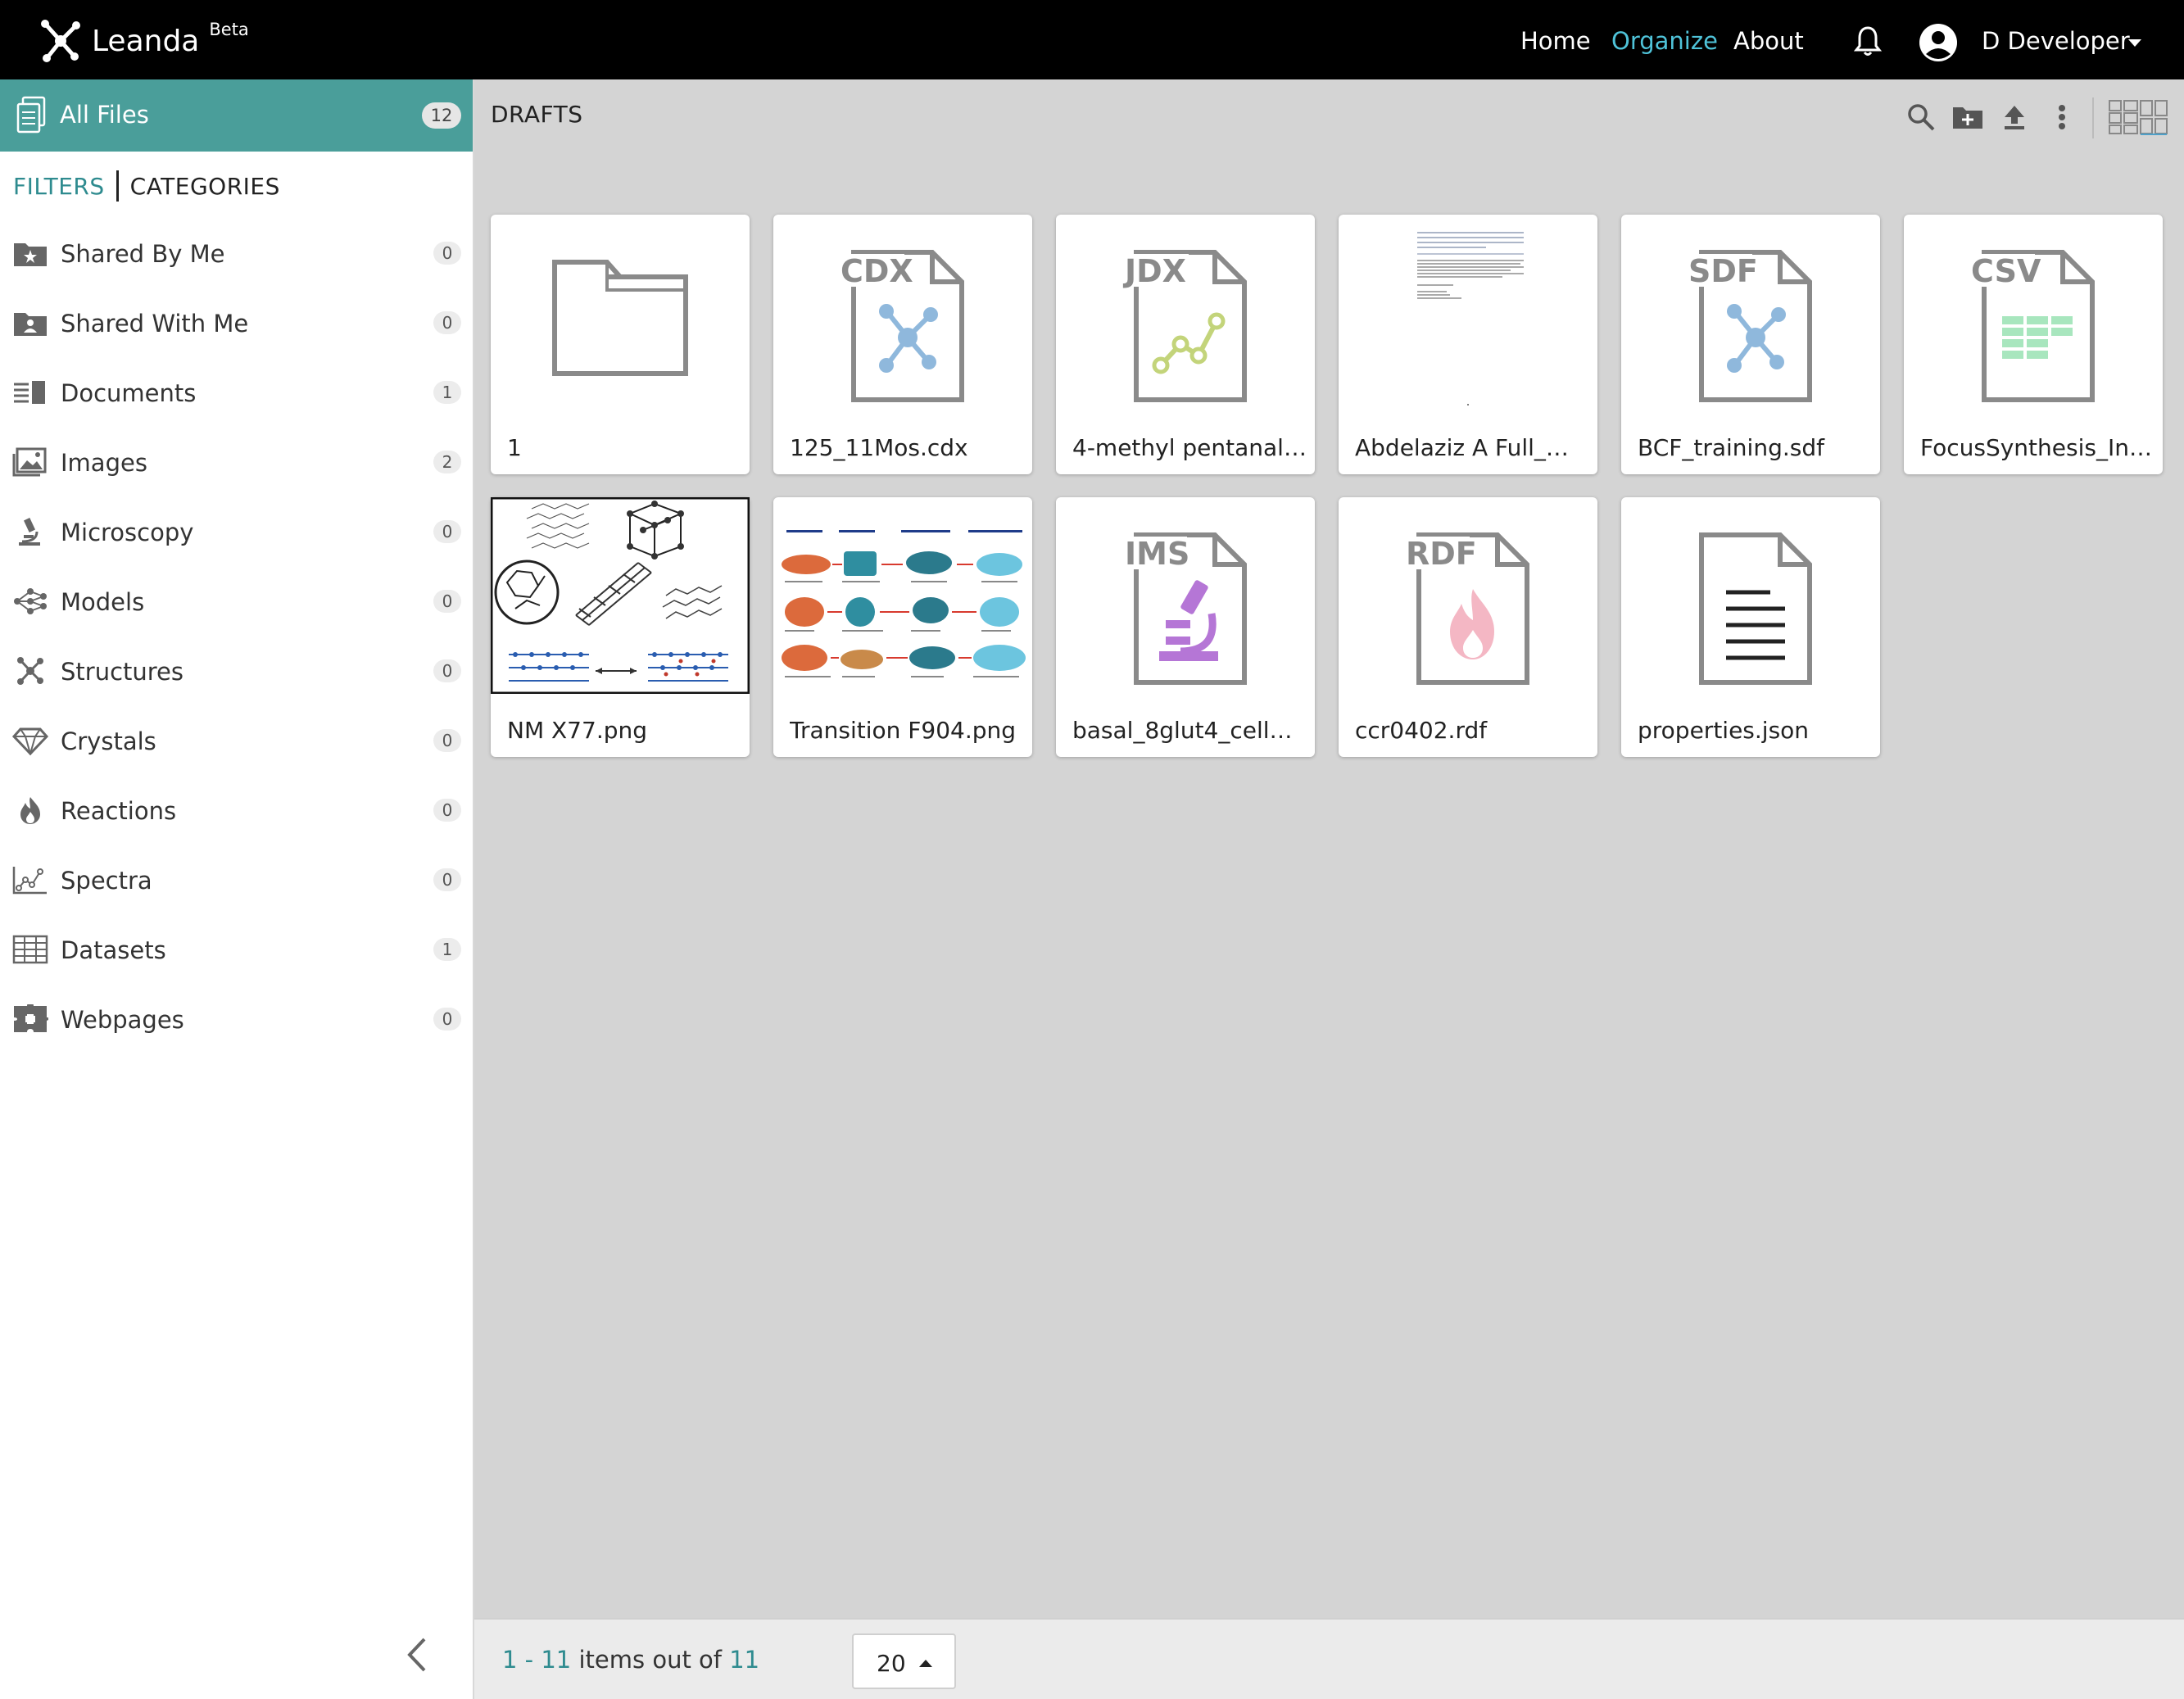 Image resolution: width=2184 pixels, height=1699 pixels. I want to click on nanomaterial-image-preview, so click(620, 595).